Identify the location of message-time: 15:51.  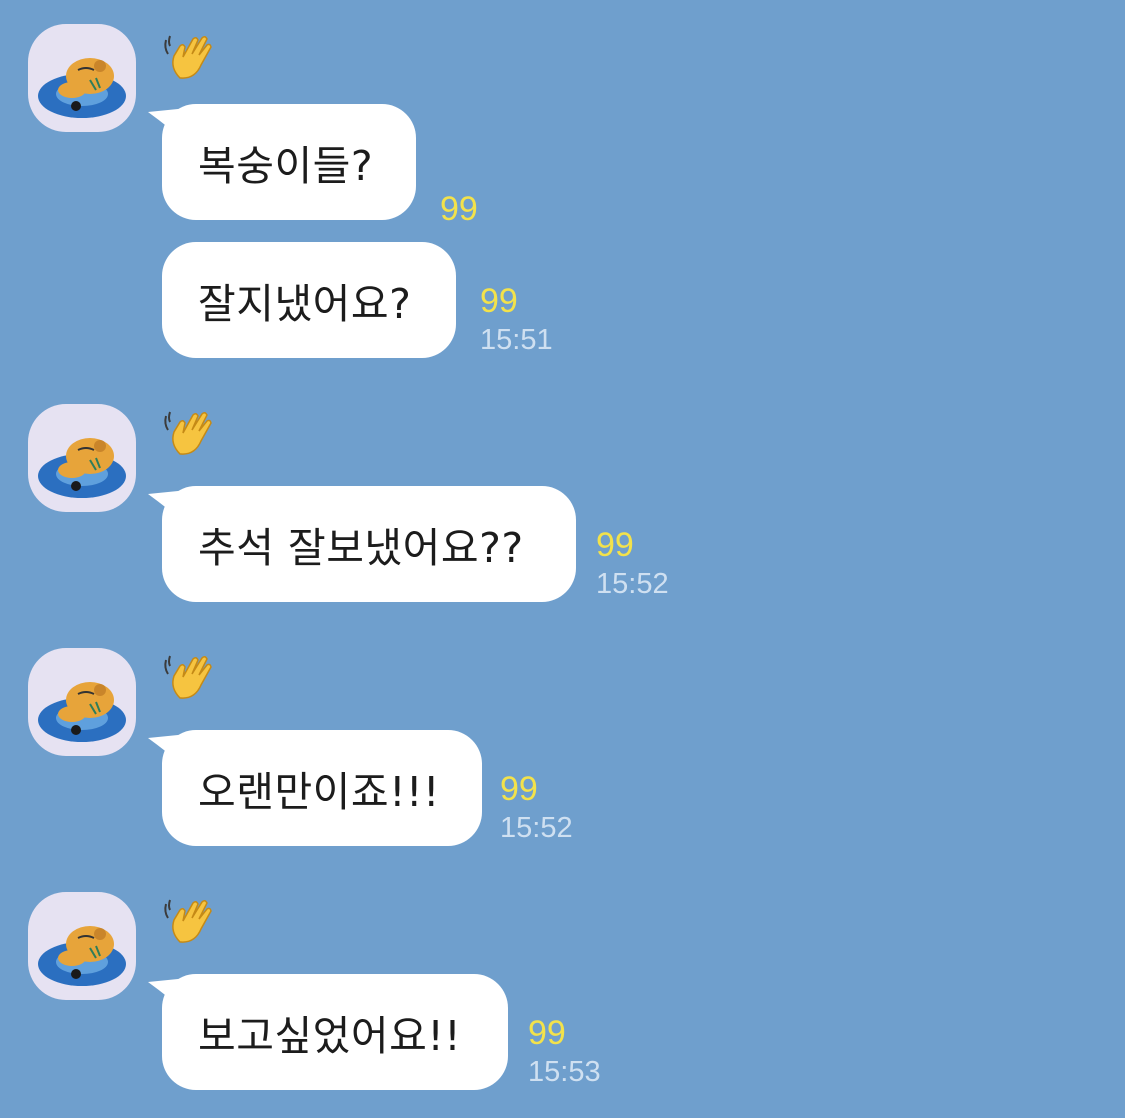
(516, 340).